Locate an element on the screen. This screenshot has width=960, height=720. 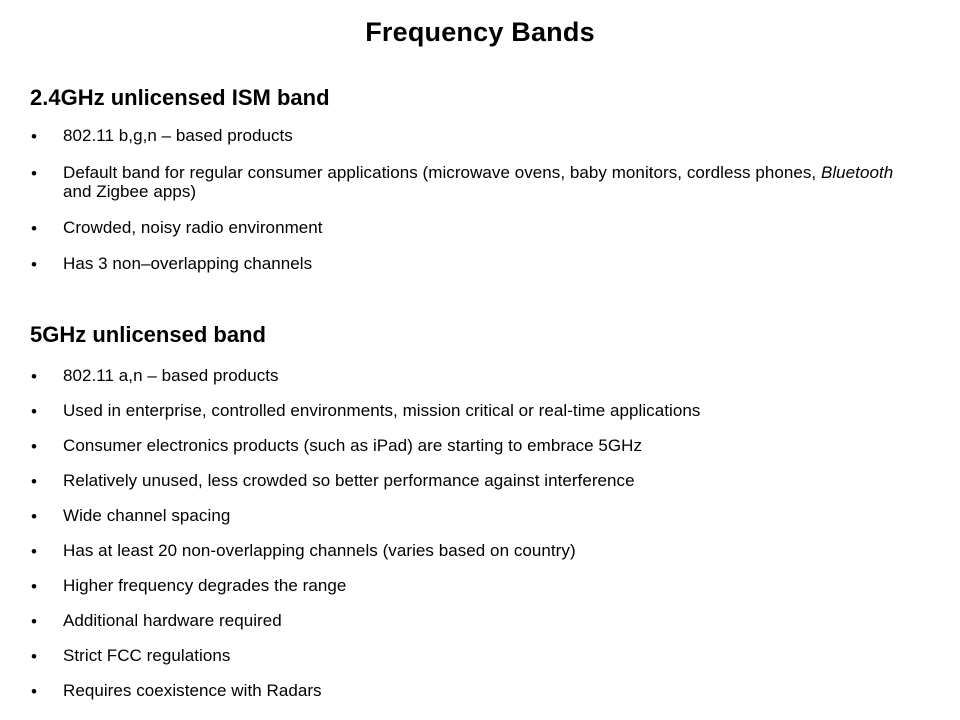
bullet-text-part-b: and Zigbee apps) is located at coordinates (130, 191).